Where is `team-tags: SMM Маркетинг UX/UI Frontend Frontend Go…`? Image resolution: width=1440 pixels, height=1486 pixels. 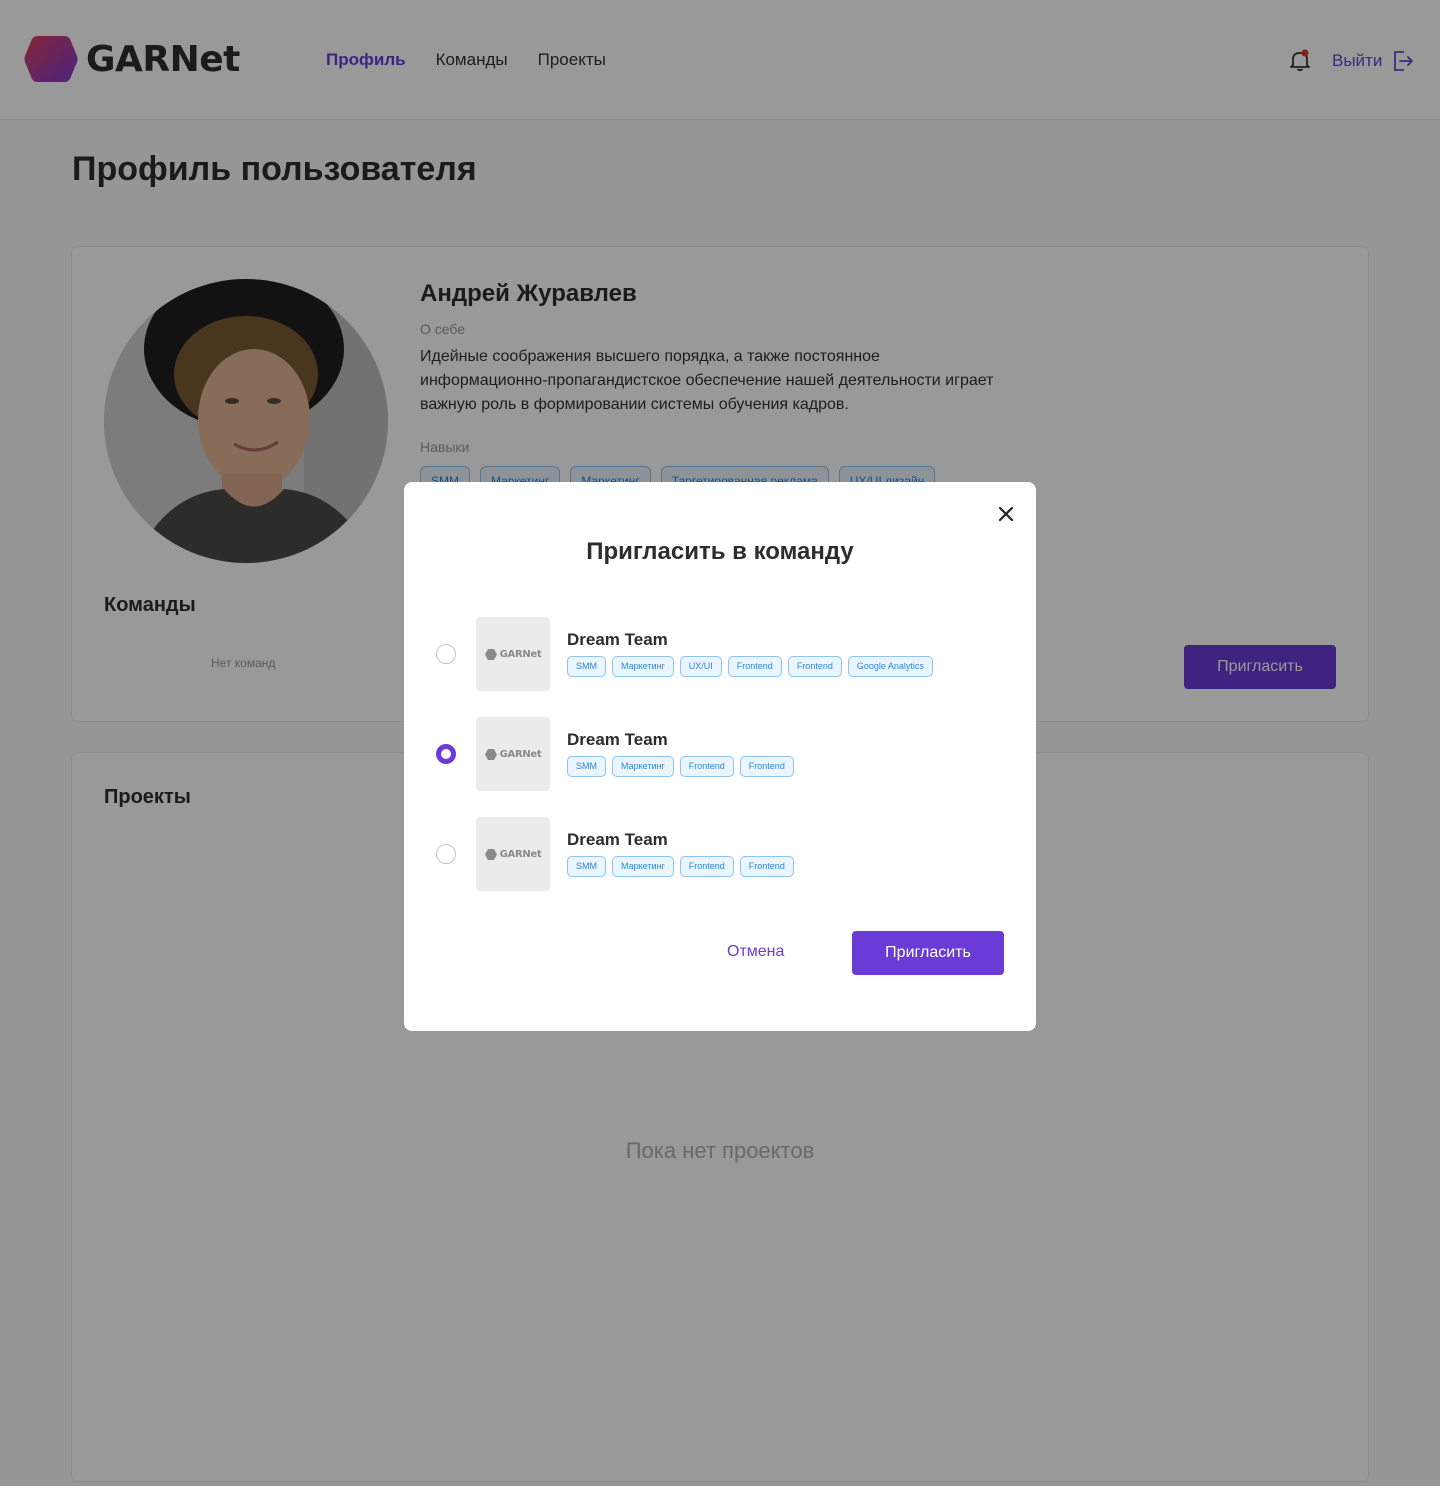
team-tags: SMM Маркетинг UX/UI Frontend Frontend Go… is located at coordinates (750, 666).